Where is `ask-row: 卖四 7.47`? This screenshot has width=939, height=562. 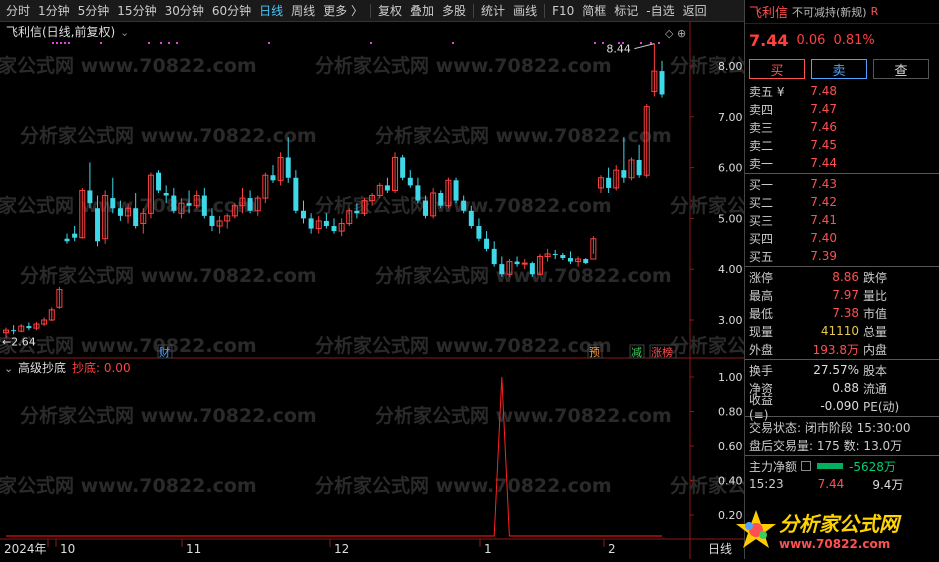
ask-row: 卖四 7.47 is located at coordinates (842, 109).